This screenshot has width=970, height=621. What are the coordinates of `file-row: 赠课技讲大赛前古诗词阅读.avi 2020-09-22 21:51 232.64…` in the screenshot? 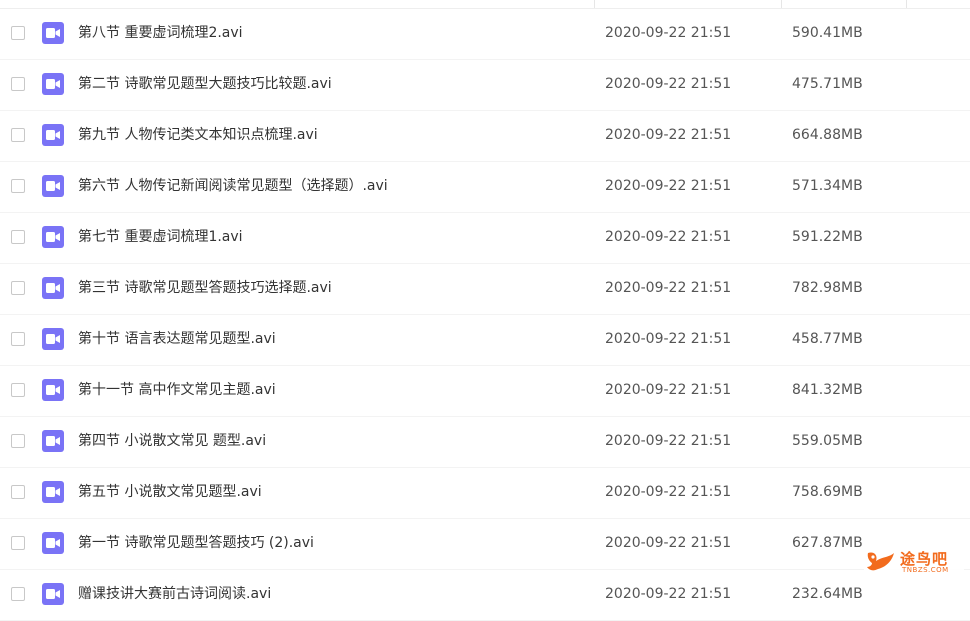 It's located at (485, 595).